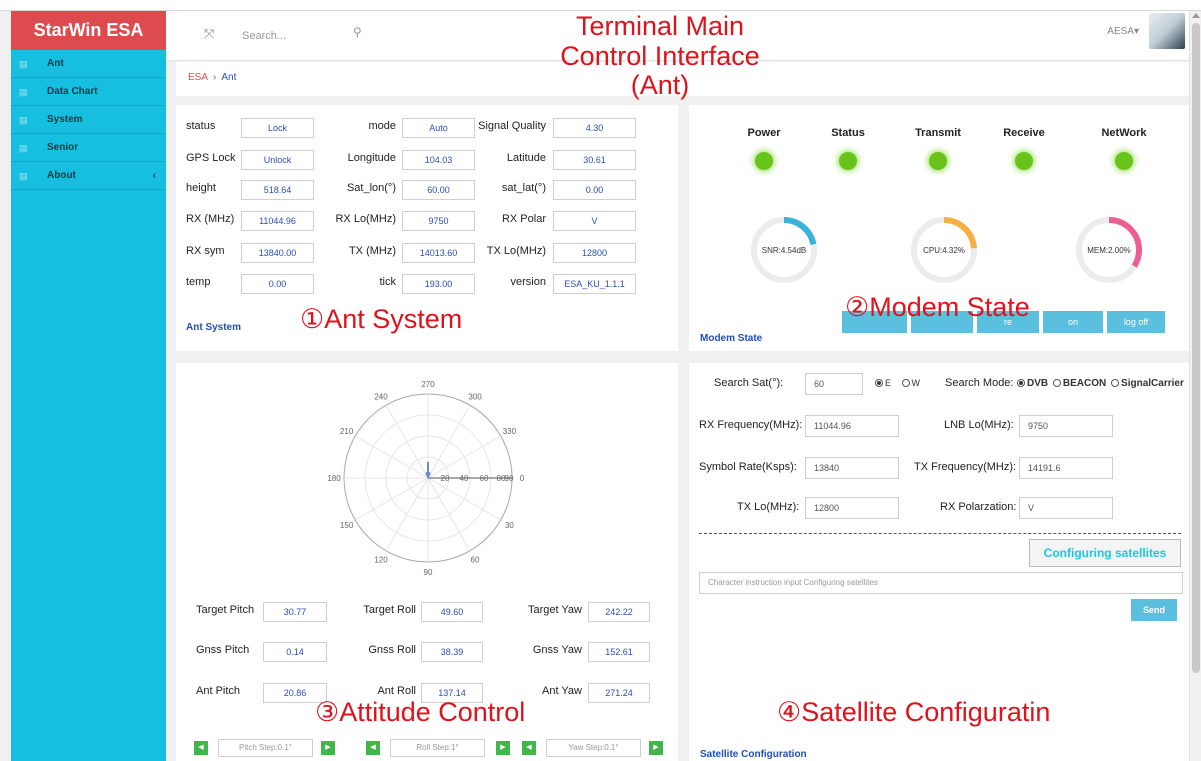 This screenshot has height=761, width=1201. What do you see at coordinates (503, 748) in the screenshot?
I see `roll-increase-button: ▶` at bounding box center [503, 748].